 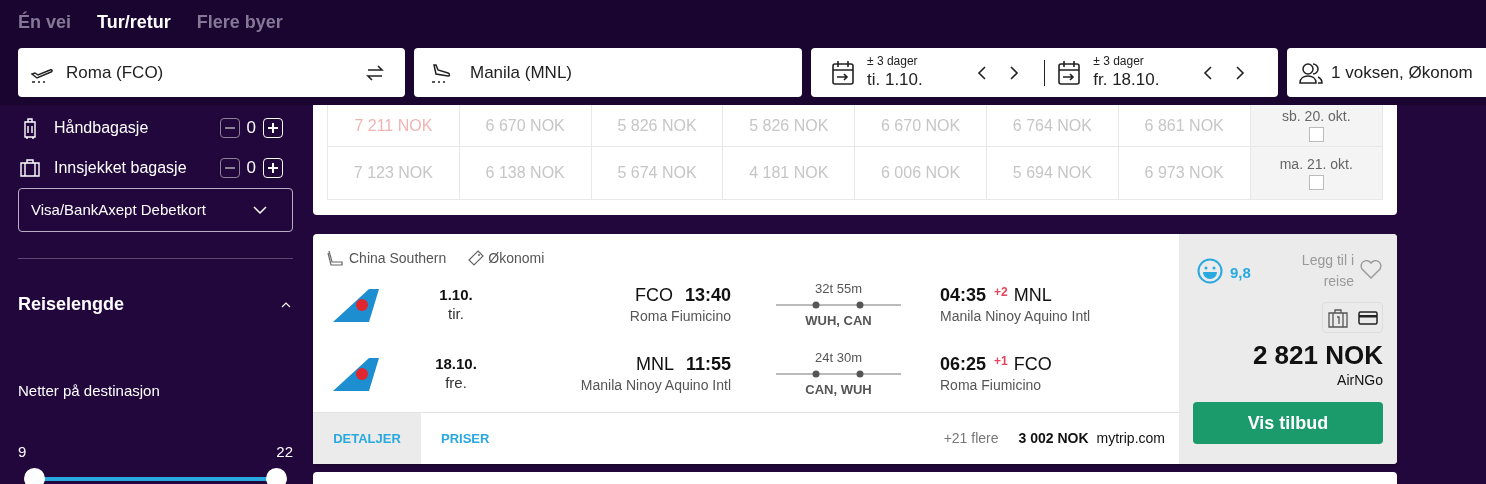 I want to click on price-grid-cell: 5 694 NOK, so click(x=1053, y=173).